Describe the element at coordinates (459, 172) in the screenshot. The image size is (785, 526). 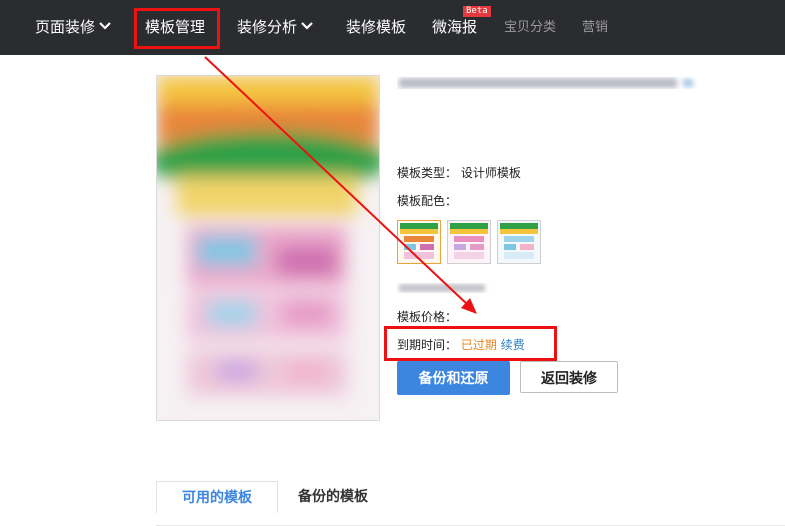
I see `template-type-row: 模板类型： 设计师模板` at that location.